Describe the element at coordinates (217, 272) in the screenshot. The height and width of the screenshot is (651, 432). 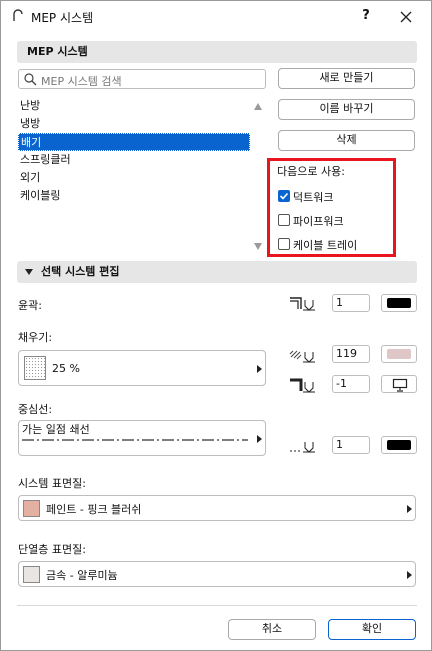
I see `edit-section-header: 선택 시스템 편집` at that location.